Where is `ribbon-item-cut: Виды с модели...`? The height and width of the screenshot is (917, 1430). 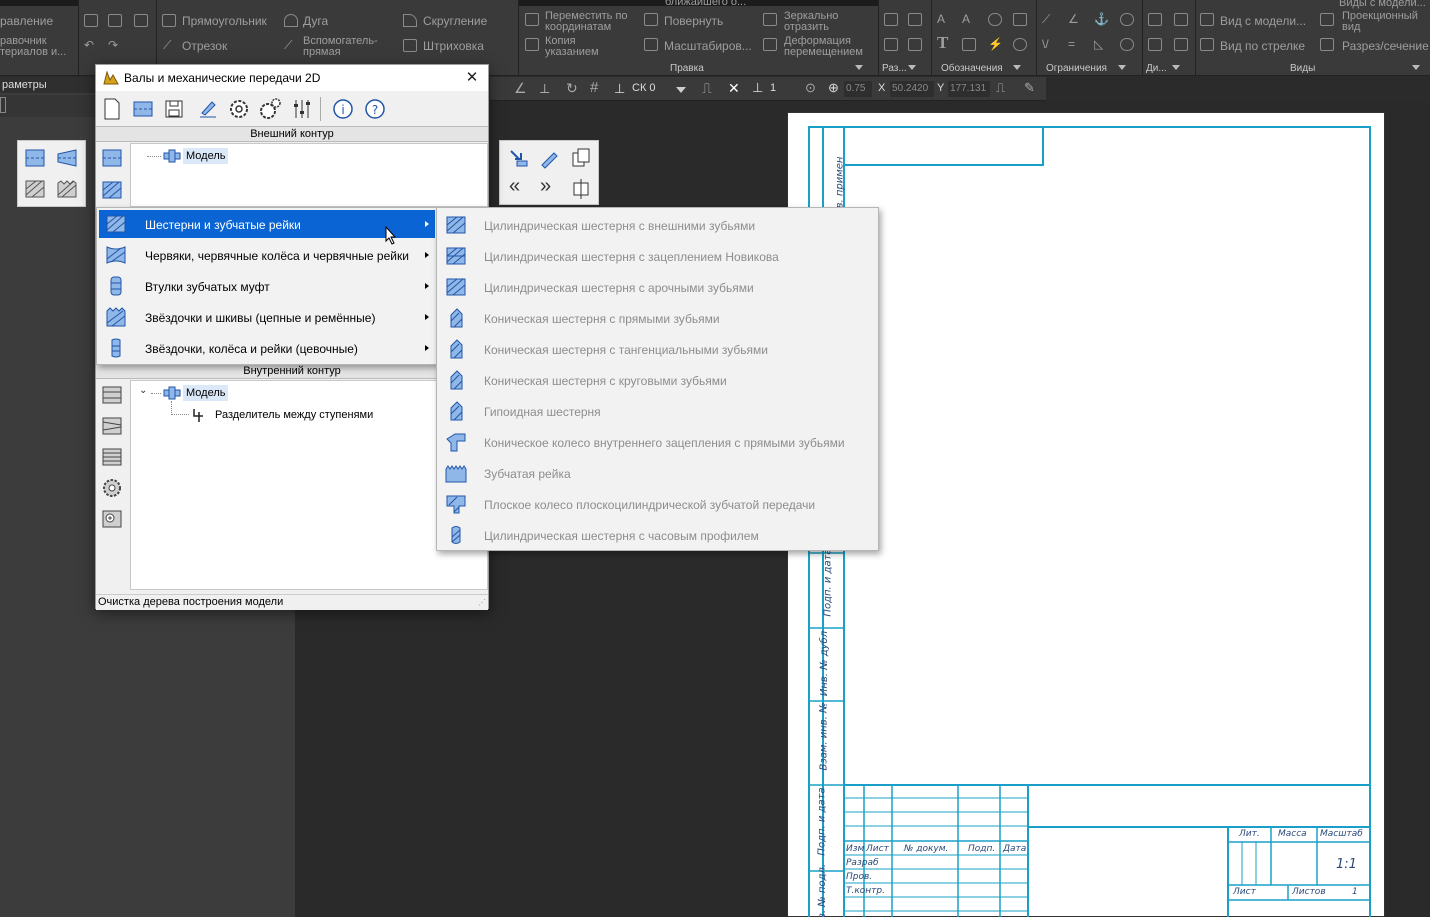 ribbon-item-cut: Виды с модели... is located at coordinates (1382, 4).